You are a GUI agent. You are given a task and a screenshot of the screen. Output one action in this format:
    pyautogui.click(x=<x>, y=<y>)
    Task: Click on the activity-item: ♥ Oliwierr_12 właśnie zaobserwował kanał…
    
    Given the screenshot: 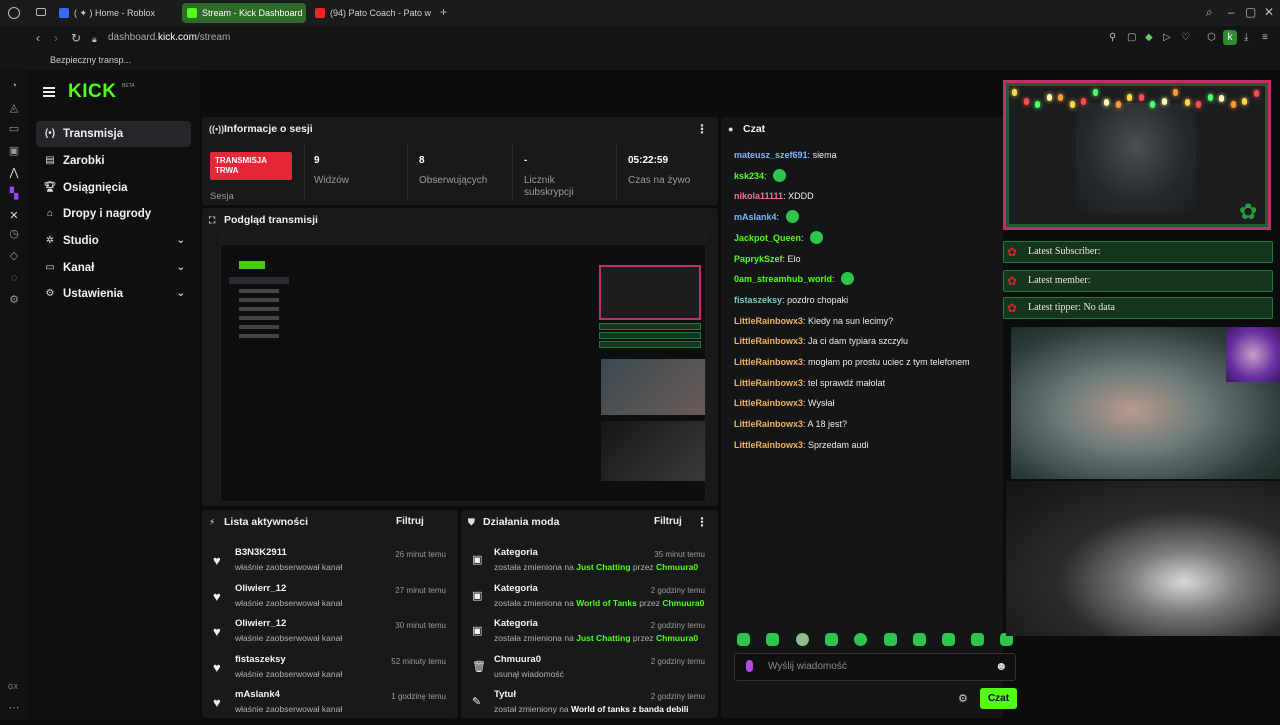 What is the action you would take?
    pyautogui.click(x=331, y=601)
    